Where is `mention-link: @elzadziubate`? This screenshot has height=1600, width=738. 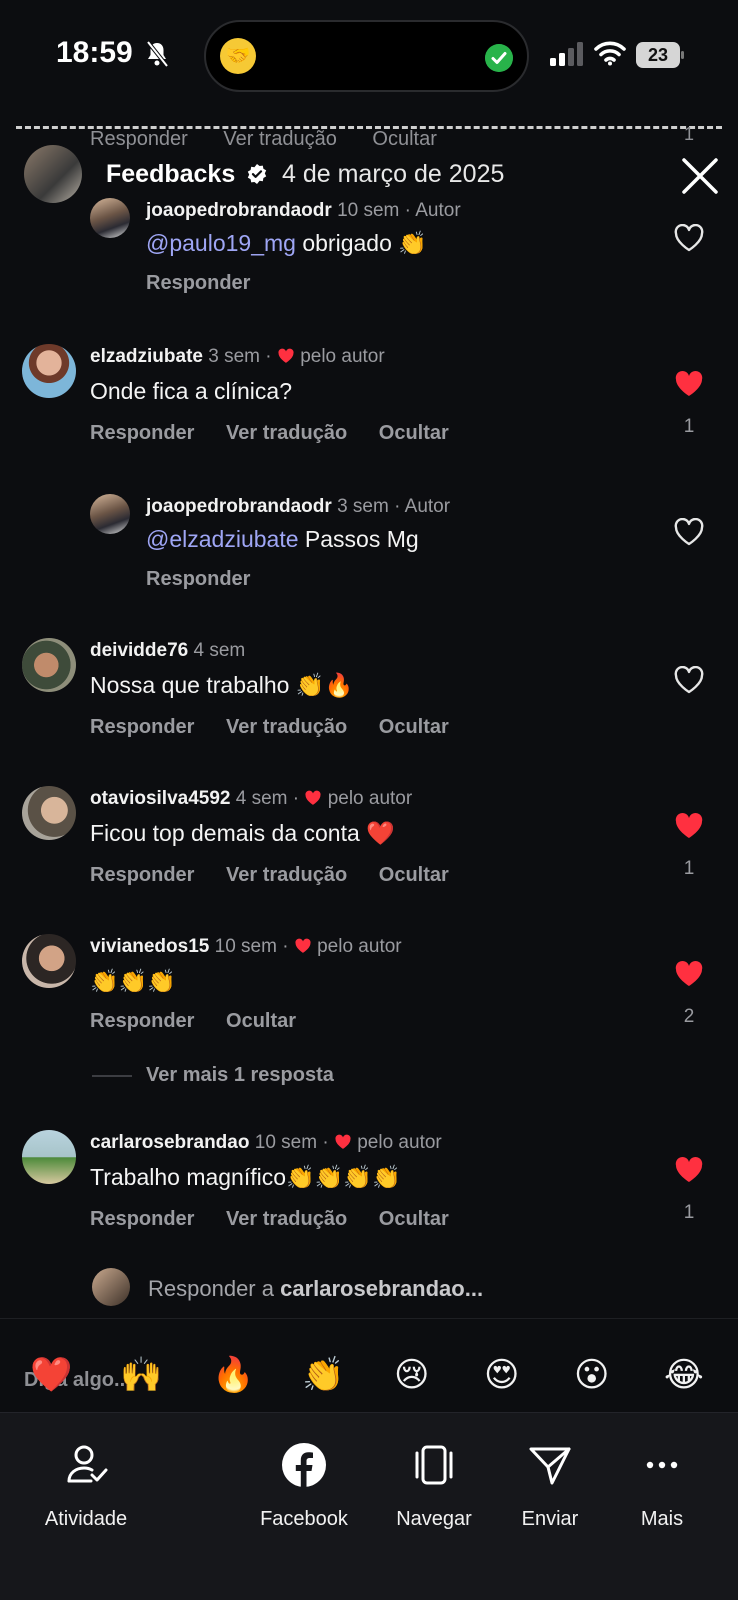
mention-link: @elzadziubate is located at coordinates (222, 539).